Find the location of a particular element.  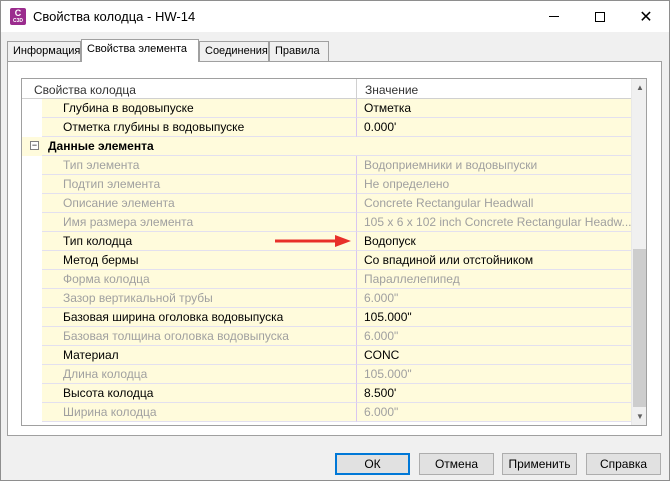

grid-header: Свойства колодца Значение is located at coordinates (326, 89).